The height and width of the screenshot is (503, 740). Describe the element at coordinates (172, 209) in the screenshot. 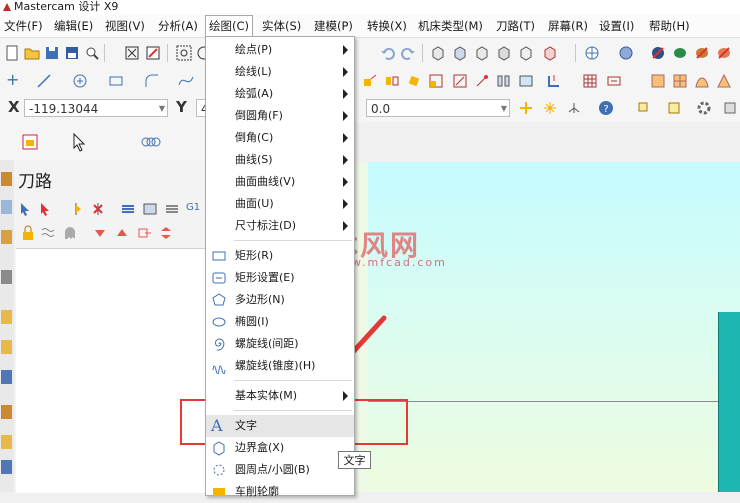

I see `simulate-icon` at that location.